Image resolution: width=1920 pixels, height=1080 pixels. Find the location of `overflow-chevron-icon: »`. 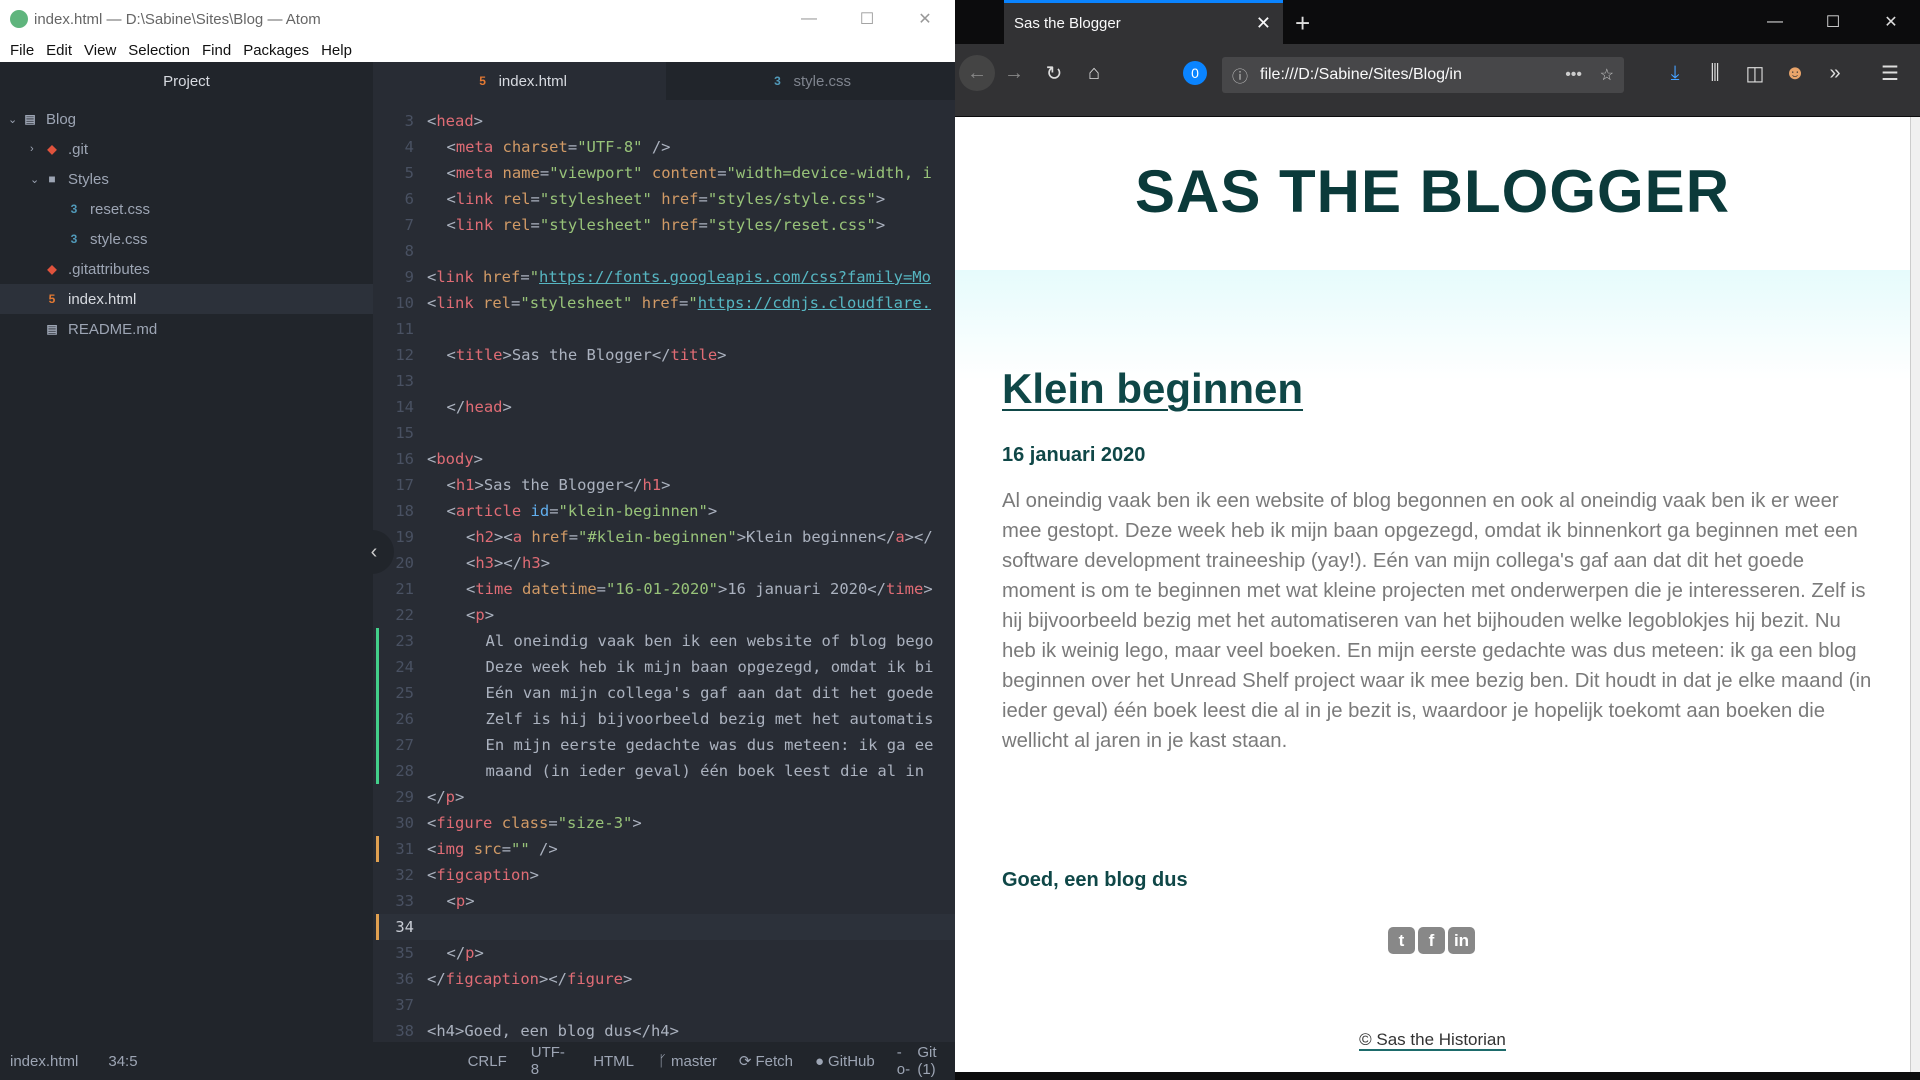

overflow-chevron-icon: » is located at coordinates (1835, 73).